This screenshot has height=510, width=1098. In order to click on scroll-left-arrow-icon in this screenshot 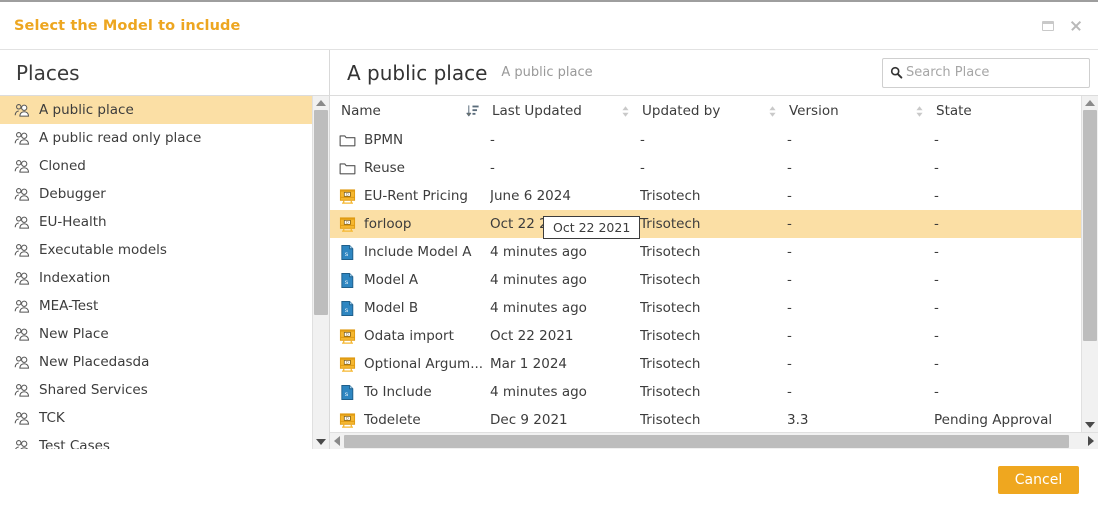, I will do `click(337, 441)`.